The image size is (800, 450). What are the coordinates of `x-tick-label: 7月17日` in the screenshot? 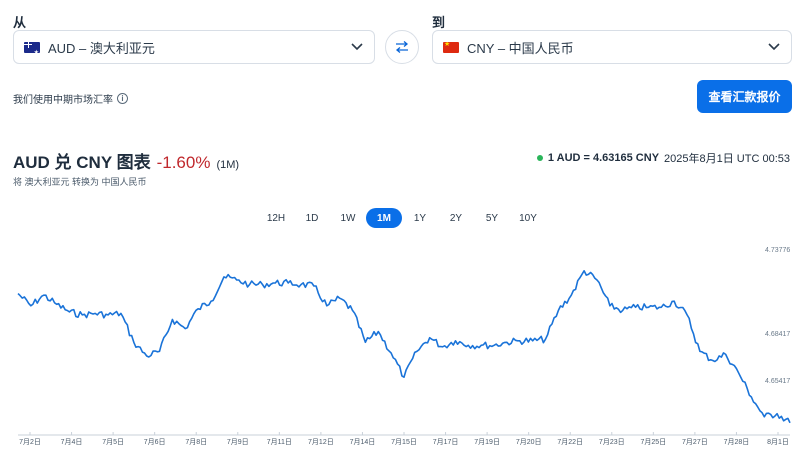 It's located at (445, 442).